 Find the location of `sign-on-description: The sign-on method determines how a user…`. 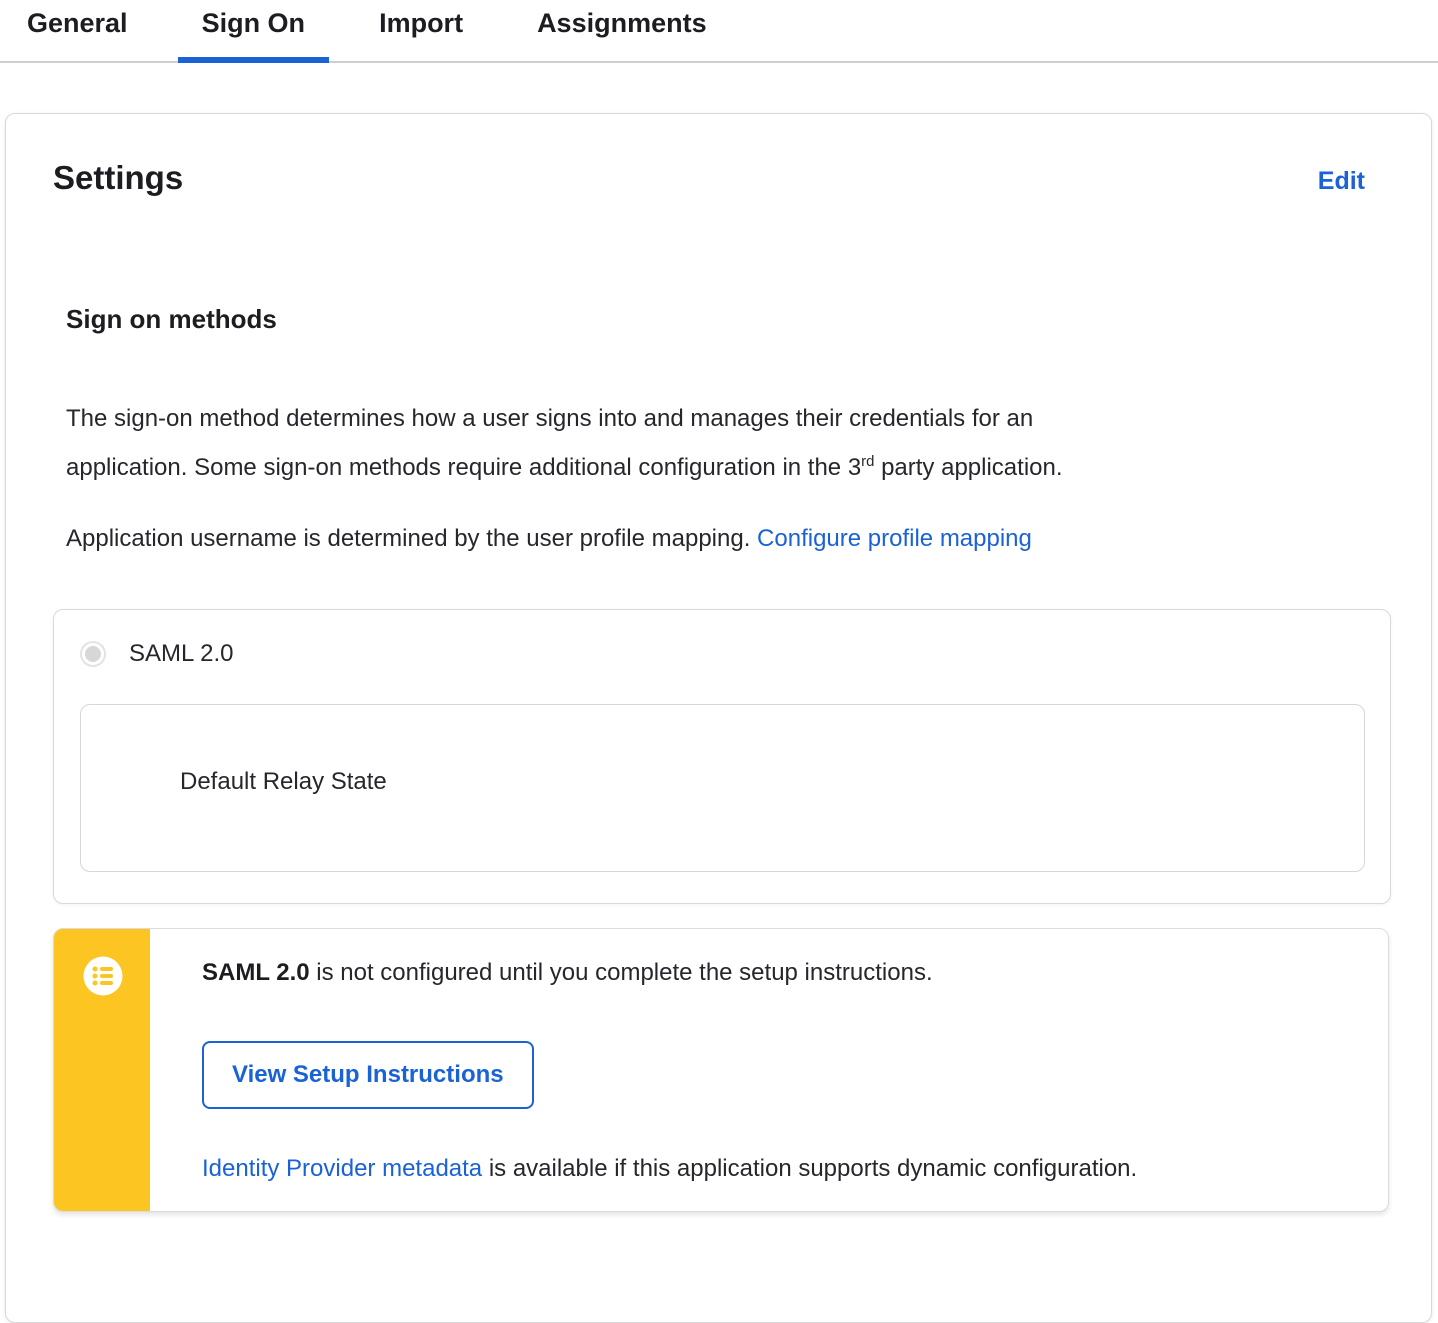

sign-on-description: The sign-on method determines how a user… is located at coordinates (721, 443).